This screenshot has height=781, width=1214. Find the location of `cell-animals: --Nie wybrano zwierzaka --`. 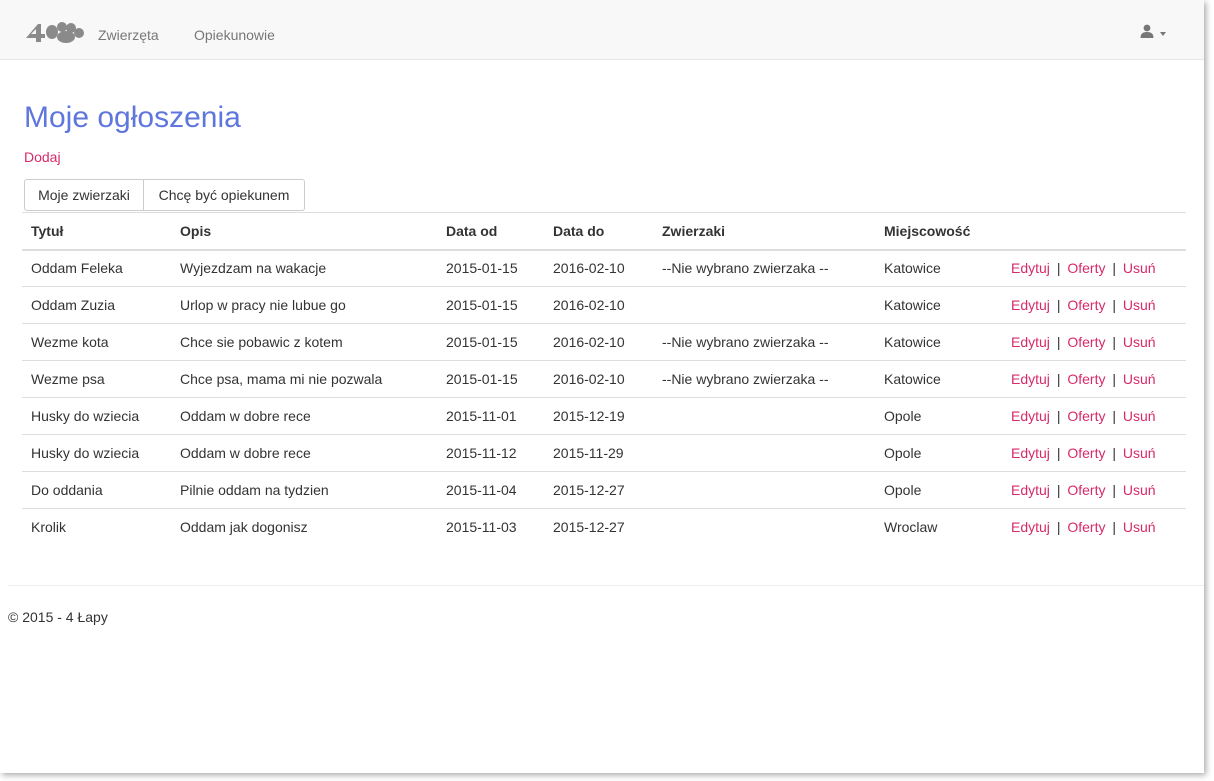

cell-animals: --Nie wybrano zwierzaka -- is located at coordinates (764, 342).